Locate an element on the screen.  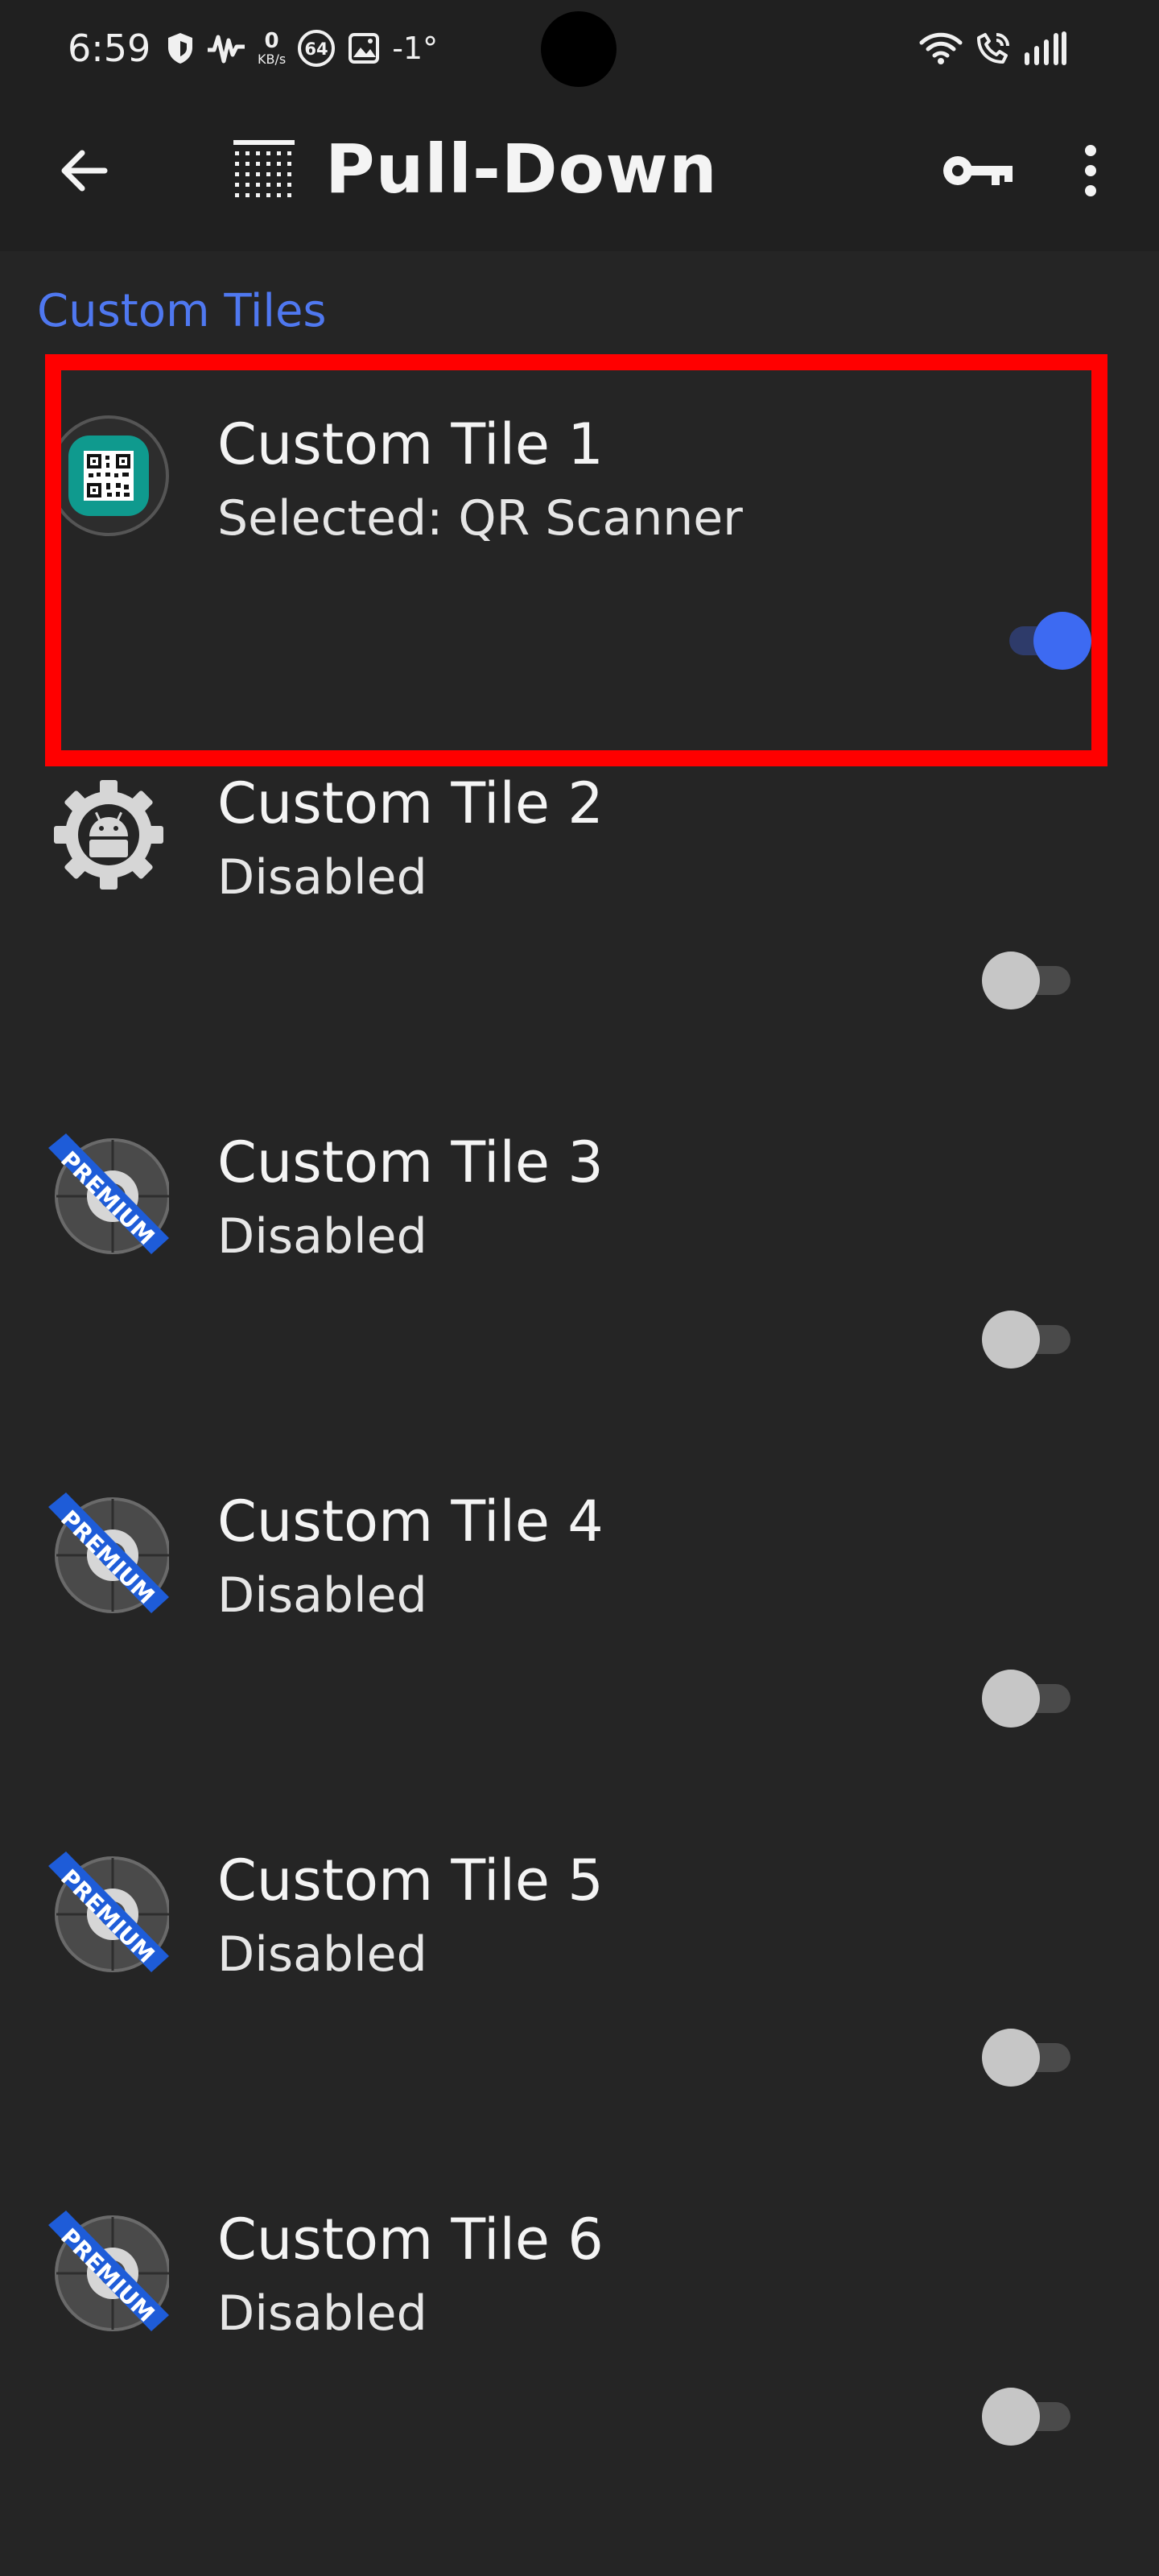
list-item-custom-tile-4: PREMIUM Custom Tile 4 Disabled is located at coordinates (579, 1615).